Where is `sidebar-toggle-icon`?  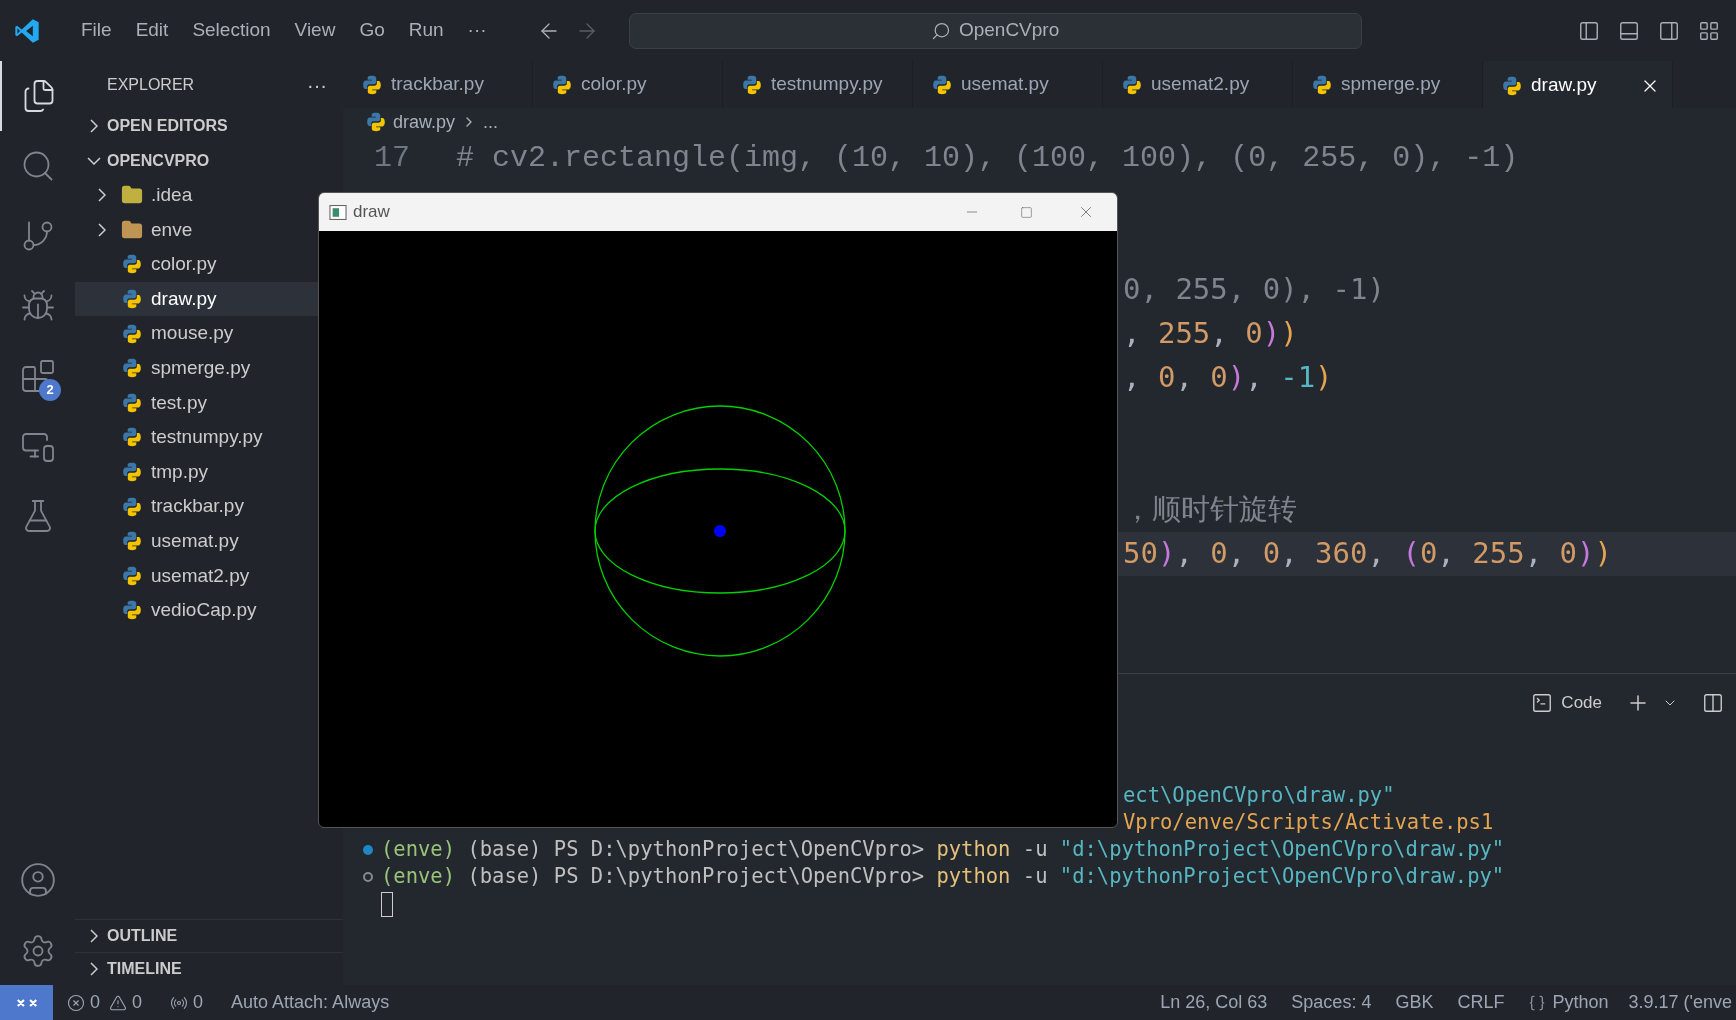
sidebar-toggle-icon is located at coordinates (1589, 30).